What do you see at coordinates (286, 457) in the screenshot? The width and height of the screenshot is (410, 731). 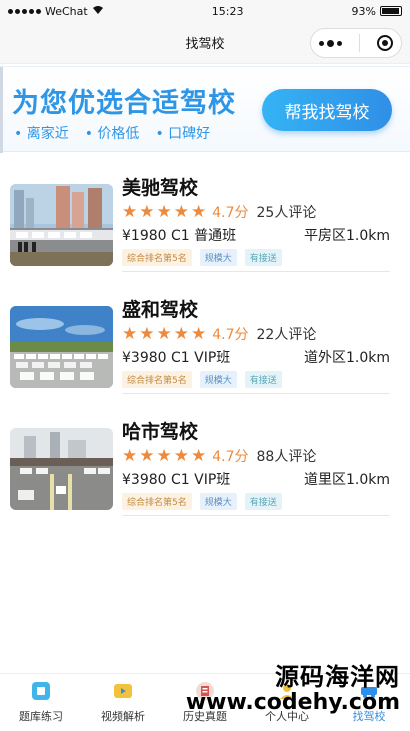 I see `review-count: 88人评论` at bounding box center [286, 457].